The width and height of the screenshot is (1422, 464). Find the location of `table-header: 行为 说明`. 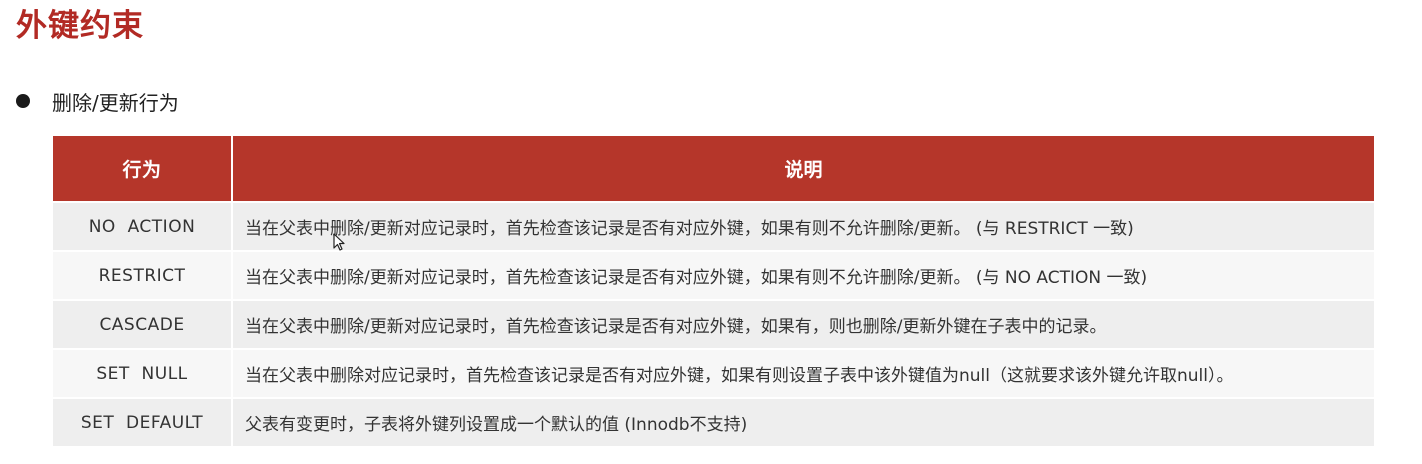

table-header: 行为 说明 is located at coordinates (713, 169).